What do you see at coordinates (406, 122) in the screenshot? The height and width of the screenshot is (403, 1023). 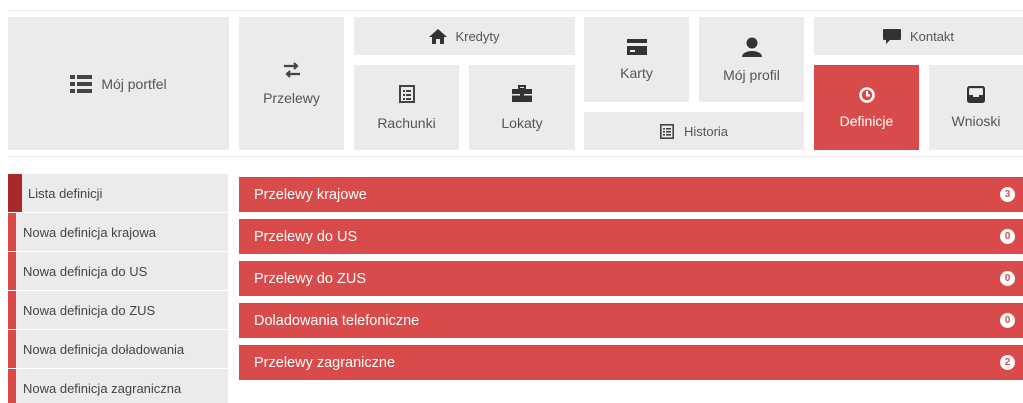 I see `nav-label-rachunki: Rachunki` at bounding box center [406, 122].